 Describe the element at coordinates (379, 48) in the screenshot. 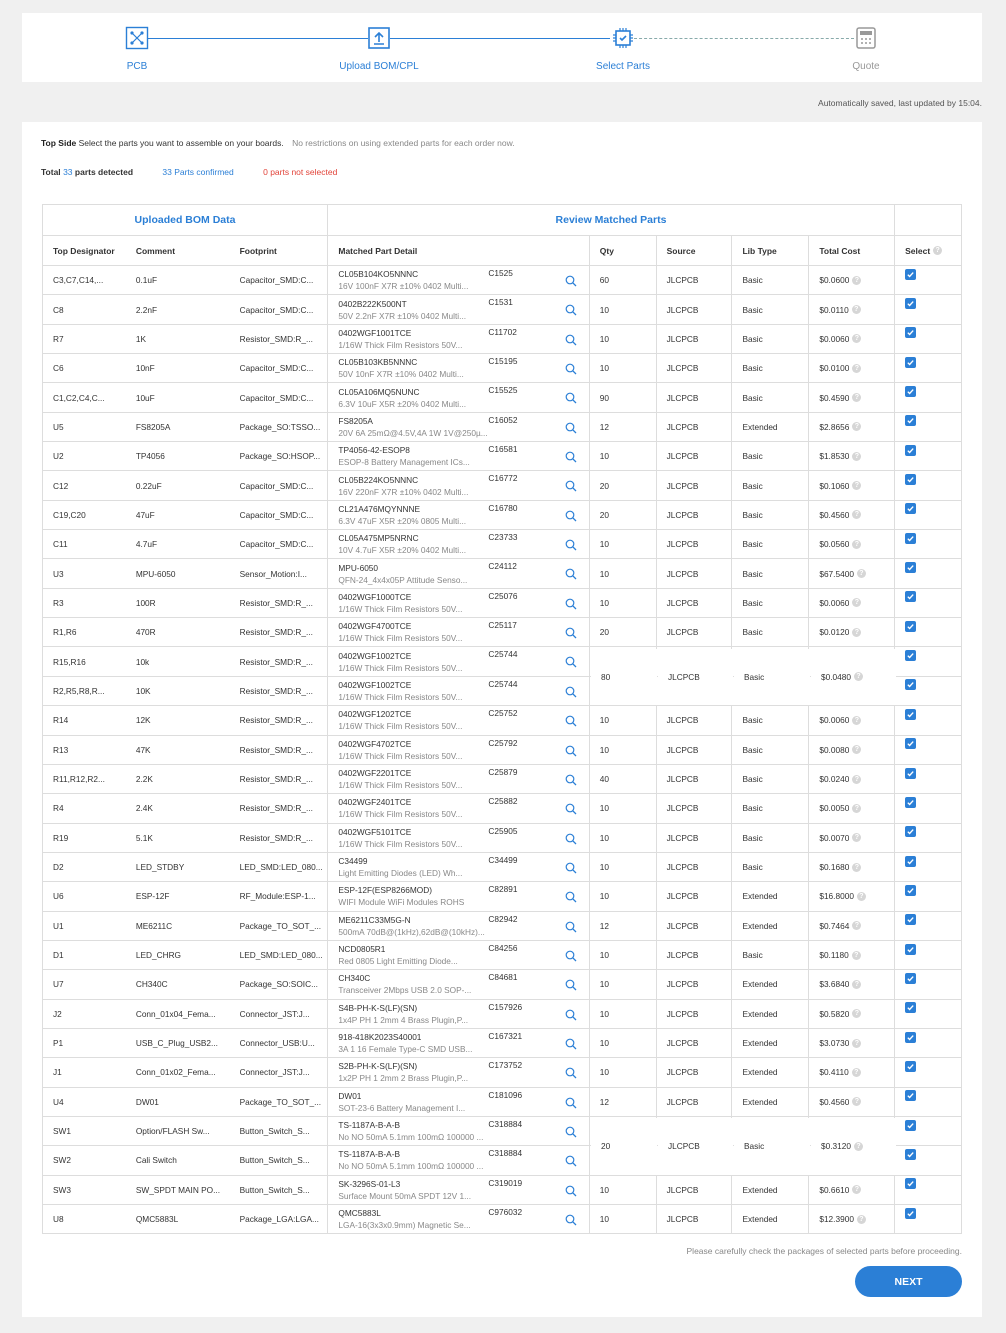

I see `step-upload-bom: Upload BOM/CPL` at that location.